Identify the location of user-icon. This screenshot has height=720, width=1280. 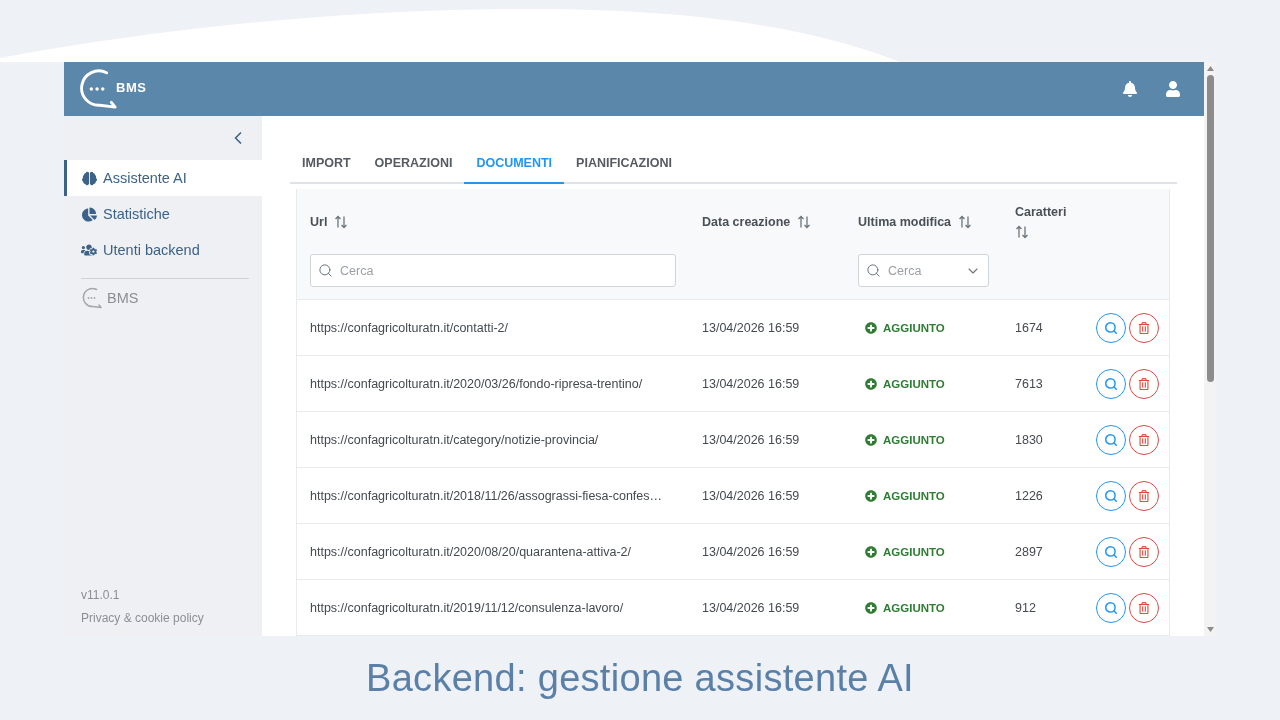
(1173, 89).